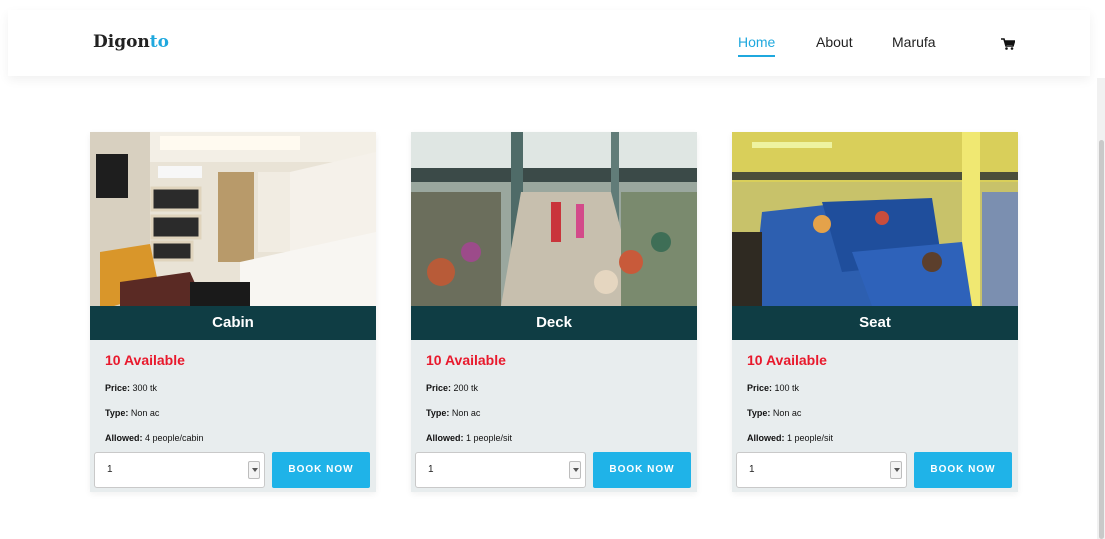 This screenshot has height=539, width=1105. Describe the element at coordinates (1008, 44) in the screenshot. I see `cart-icon` at that location.